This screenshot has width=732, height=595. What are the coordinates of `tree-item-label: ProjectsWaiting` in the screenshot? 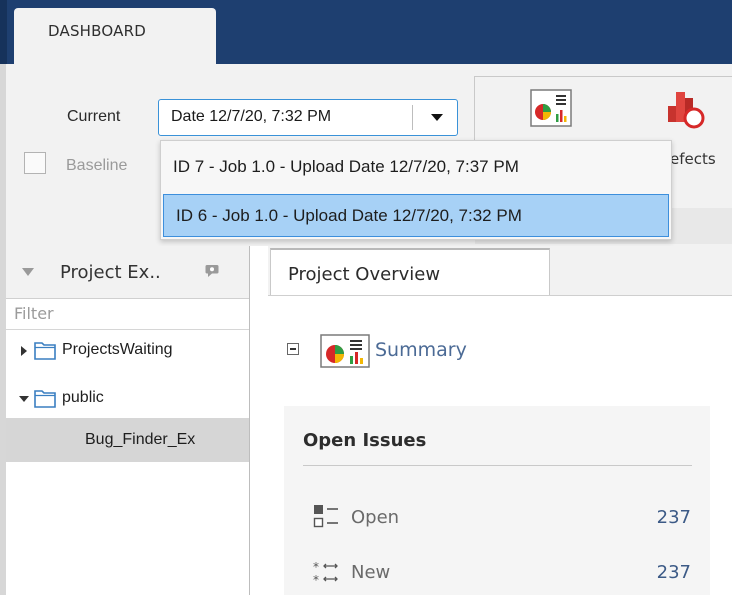 It's located at (117, 349).